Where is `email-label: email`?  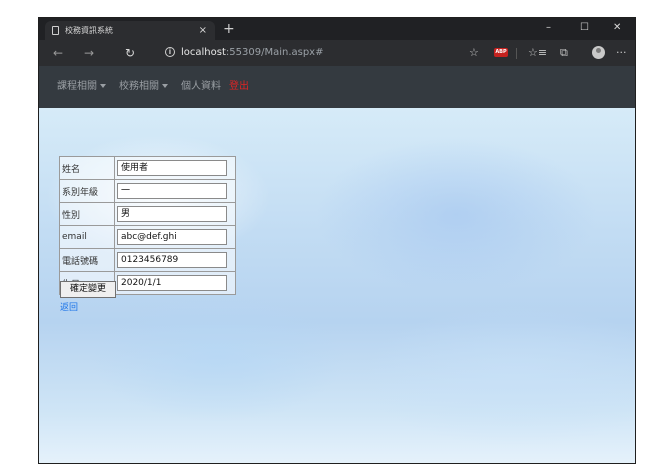 email-label: email is located at coordinates (87, 237).